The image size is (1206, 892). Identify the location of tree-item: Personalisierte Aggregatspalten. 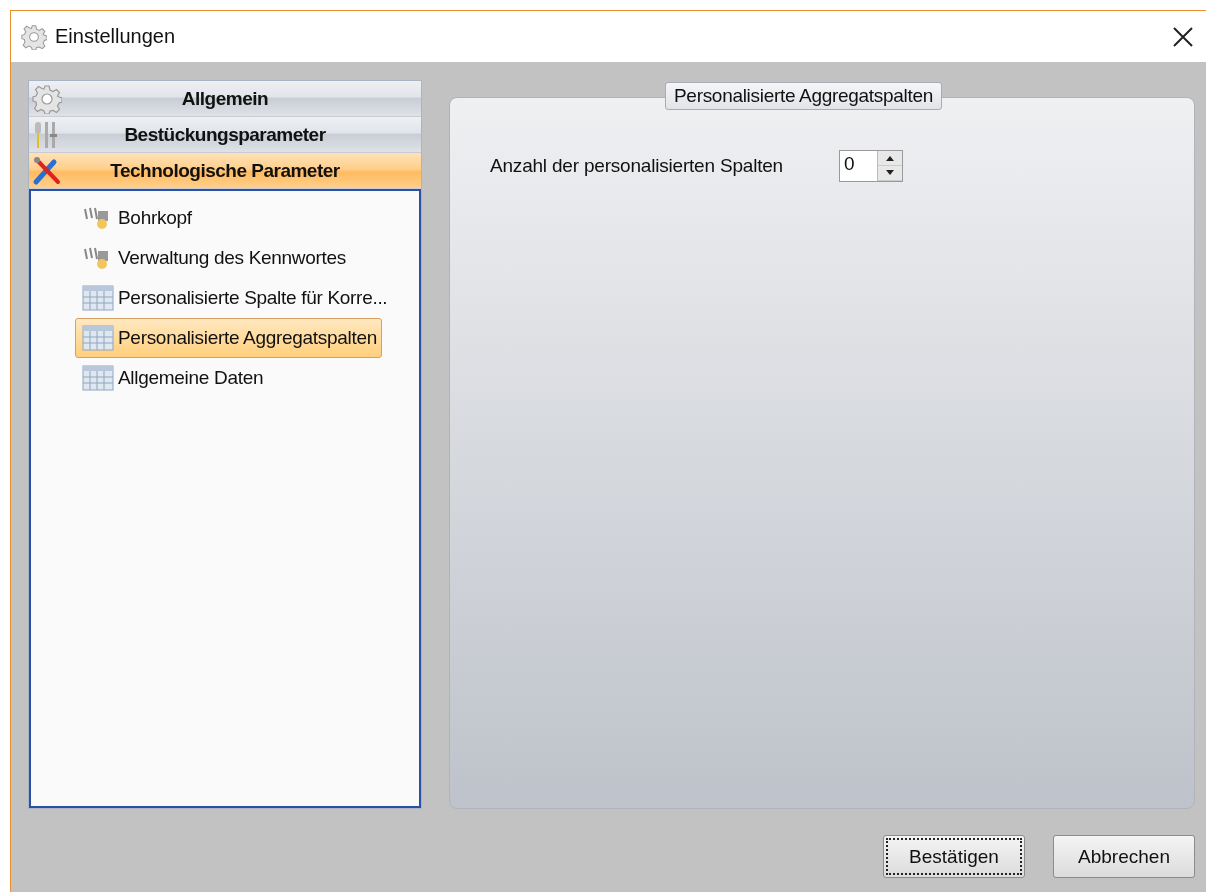
(228, 338).